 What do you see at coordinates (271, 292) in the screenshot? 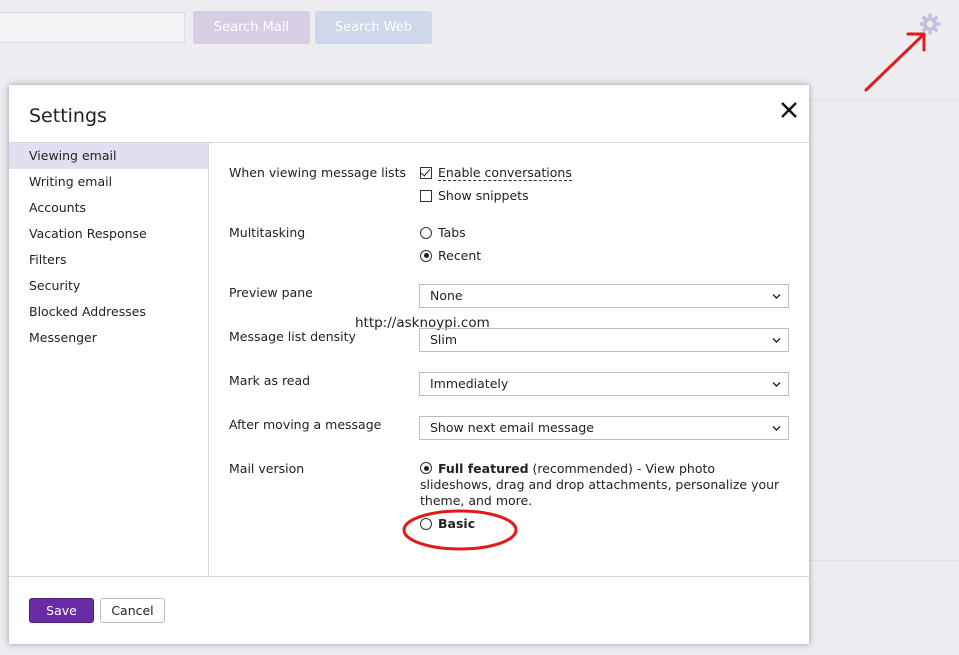
I see `preview-pane-label: Preview pane` at bounding box center [271, 292].